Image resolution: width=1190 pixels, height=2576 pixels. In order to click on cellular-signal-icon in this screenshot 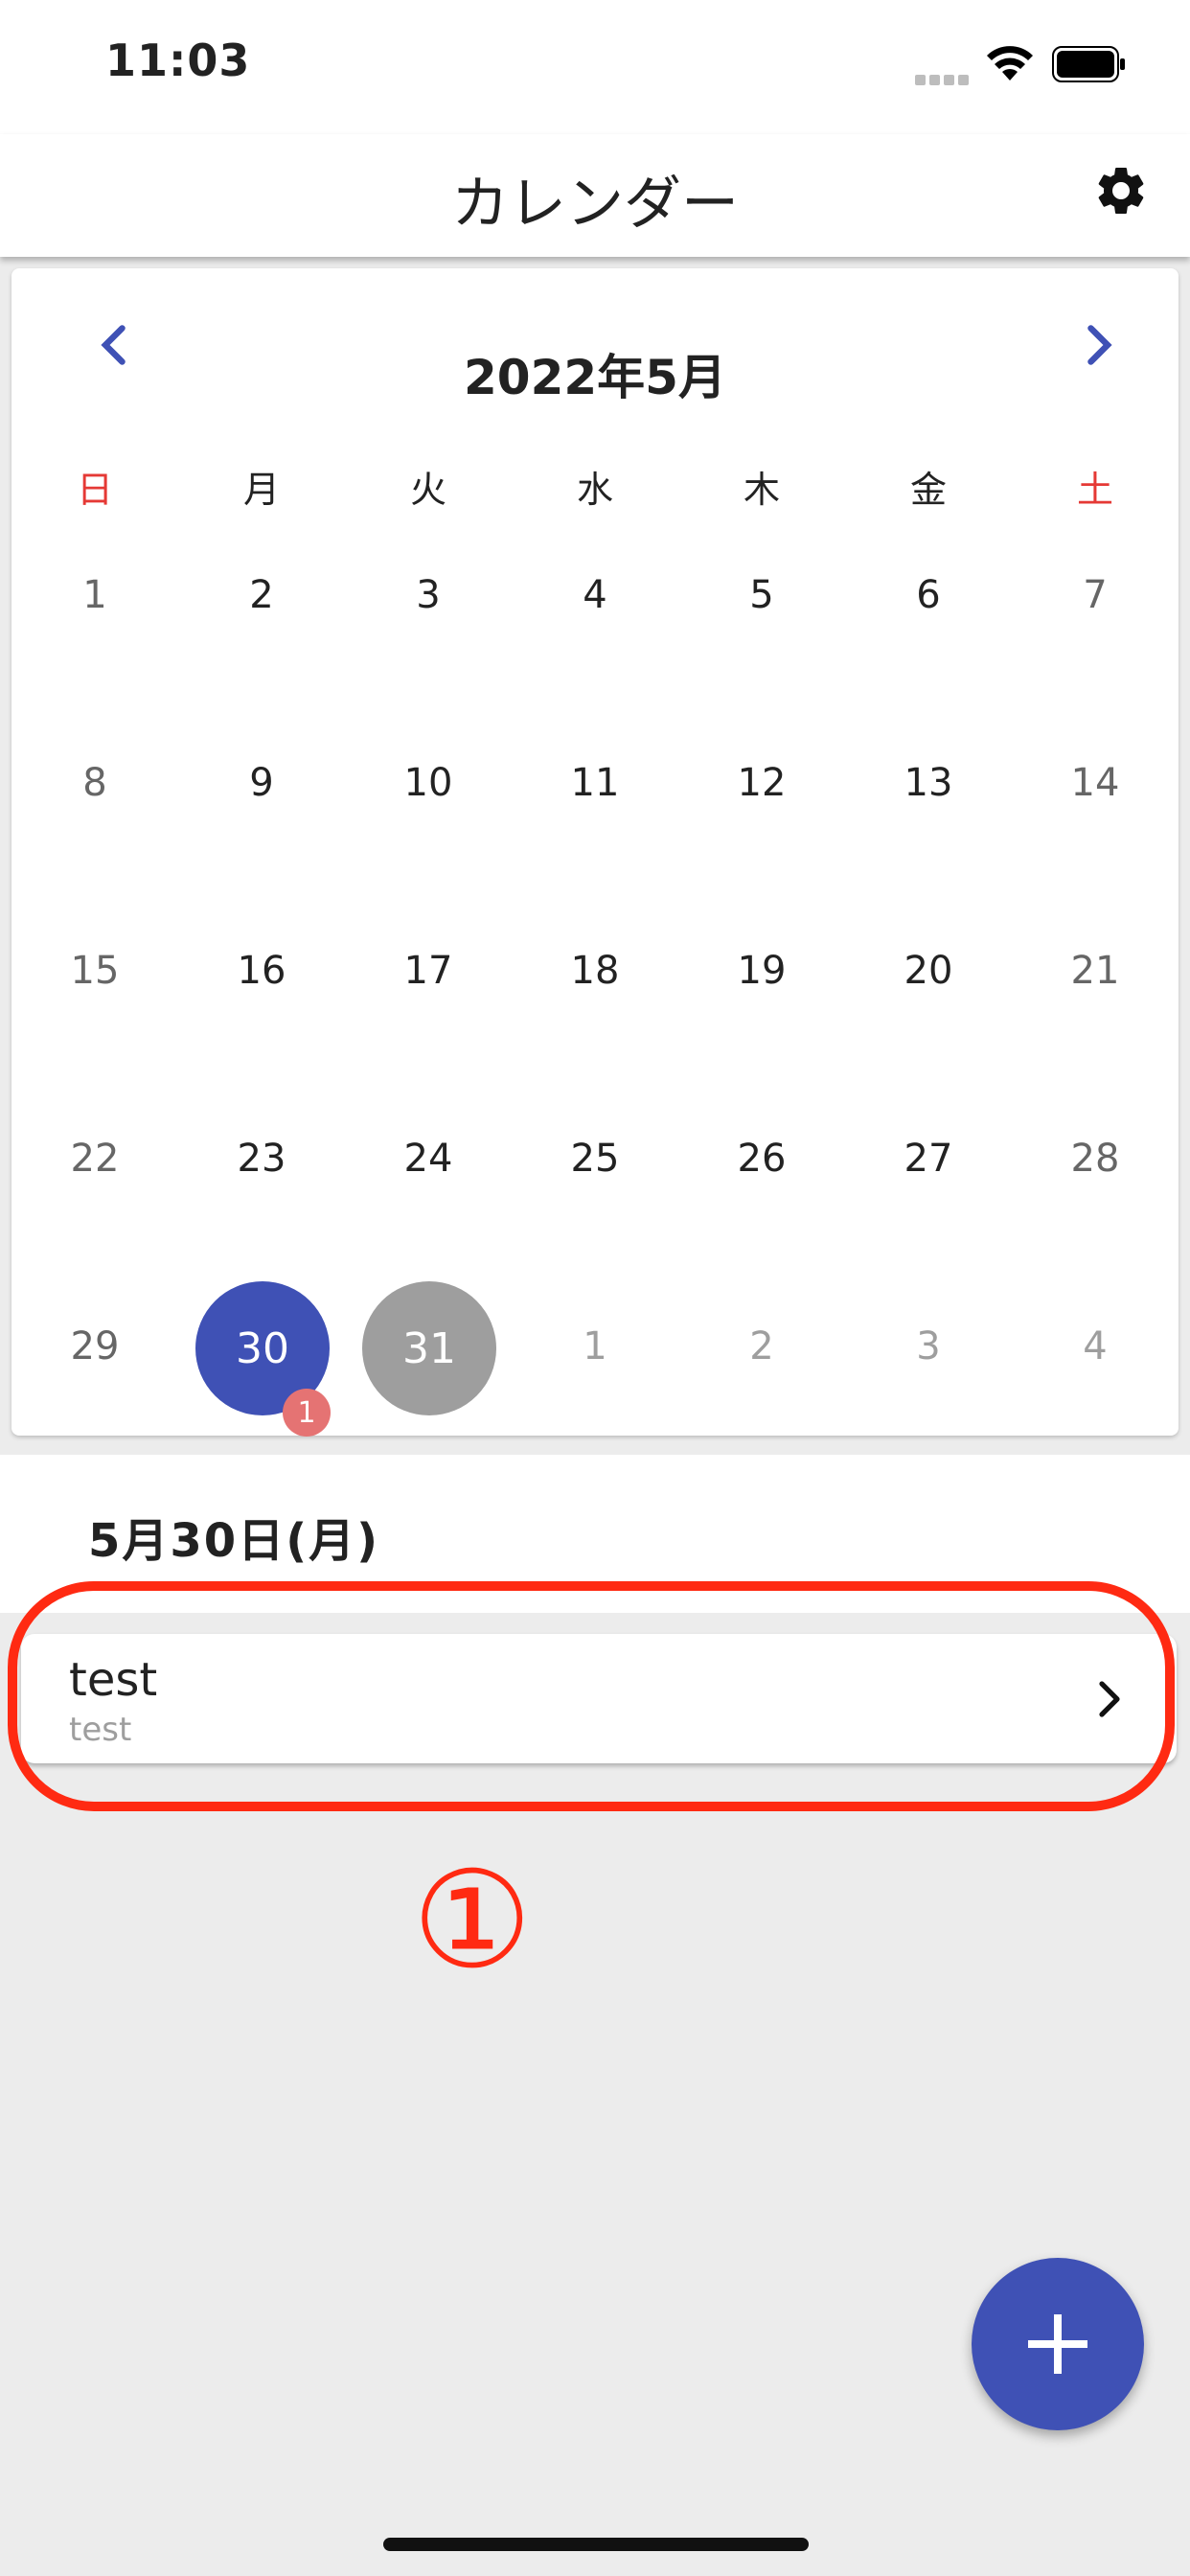, I will do `click(944, 80)`.